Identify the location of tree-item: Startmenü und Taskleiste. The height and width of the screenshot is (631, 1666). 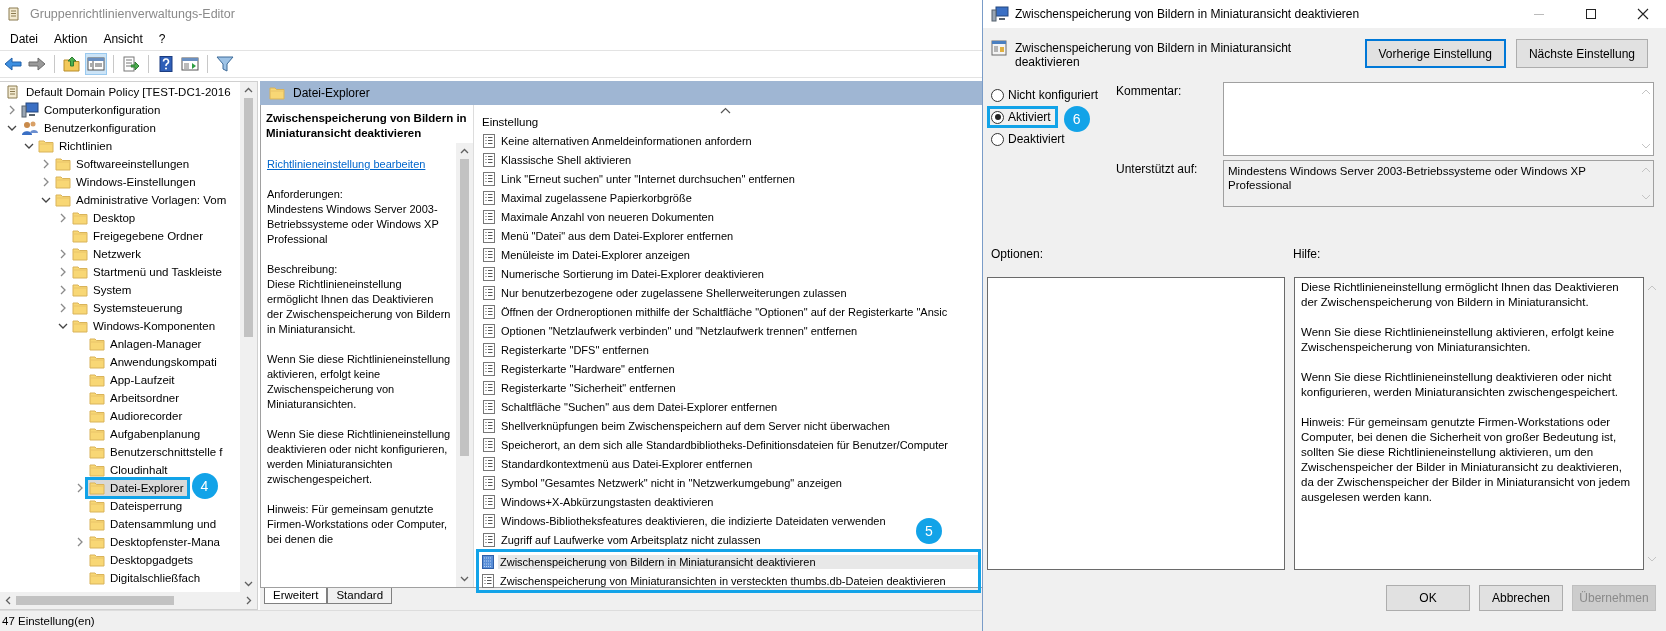
(148, 272).